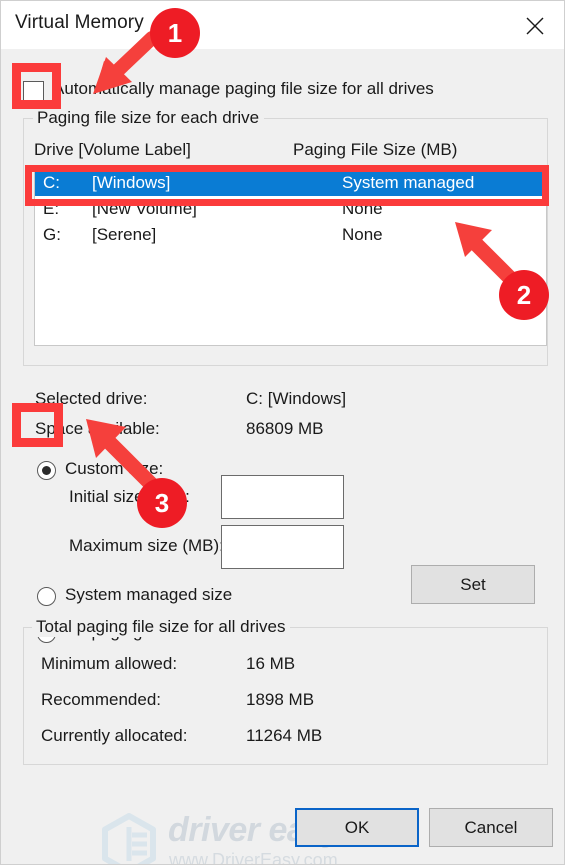  What do you see at coordinates (91, 398) in the screenshot?
I see `selected-drive-label: Selected drive:` at bounding box center [91, 398].